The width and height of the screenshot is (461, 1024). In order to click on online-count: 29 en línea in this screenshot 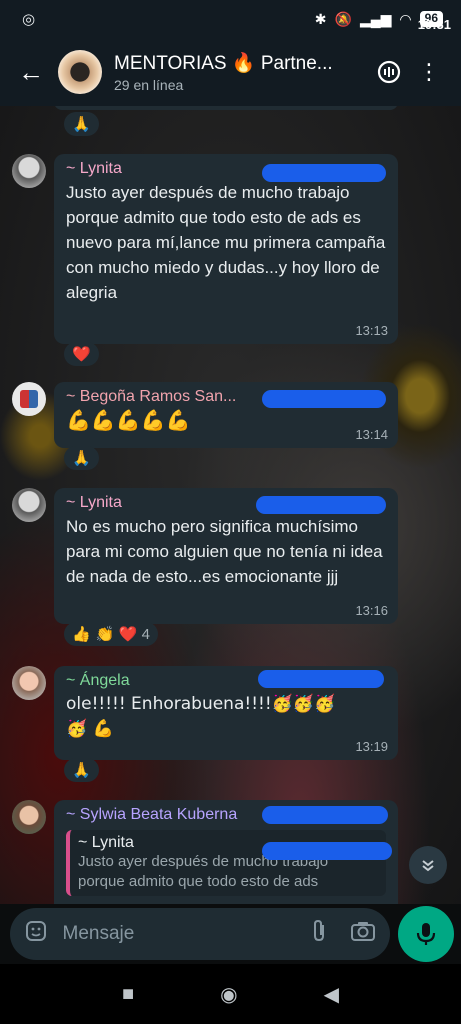, I will do `click(149, 85)`.